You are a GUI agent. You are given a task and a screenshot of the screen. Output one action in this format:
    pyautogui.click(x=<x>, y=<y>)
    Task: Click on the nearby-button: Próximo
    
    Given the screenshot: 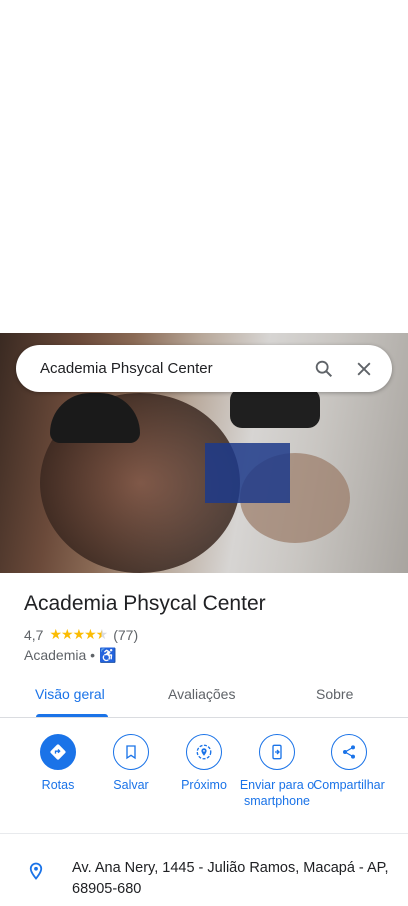 What is the action you would take?
    pyautogui.click(x=204, y=763)
    